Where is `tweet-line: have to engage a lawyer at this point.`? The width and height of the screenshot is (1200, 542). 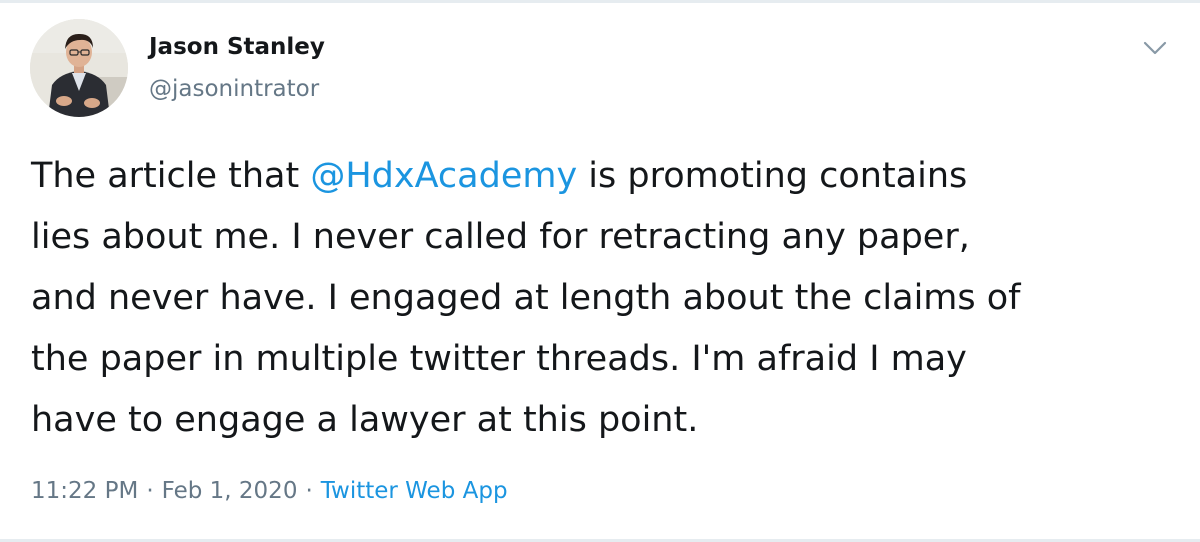
tweet-line: have to engage a lawyer at this point. is located at coordinates (365, 420).